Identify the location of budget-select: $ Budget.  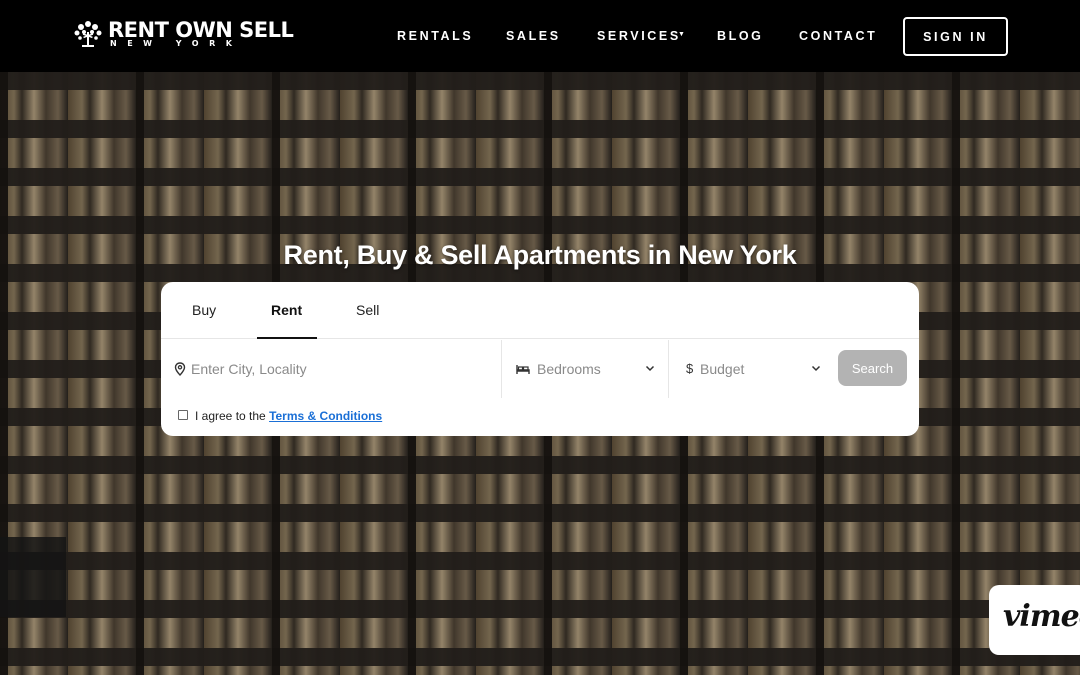
(749, 369).